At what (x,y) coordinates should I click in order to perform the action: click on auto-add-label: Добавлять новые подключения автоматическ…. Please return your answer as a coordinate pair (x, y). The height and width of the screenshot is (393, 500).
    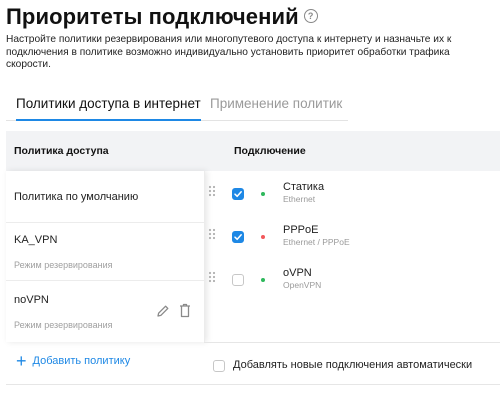
    Looking at the image, I should click on (353, 365).